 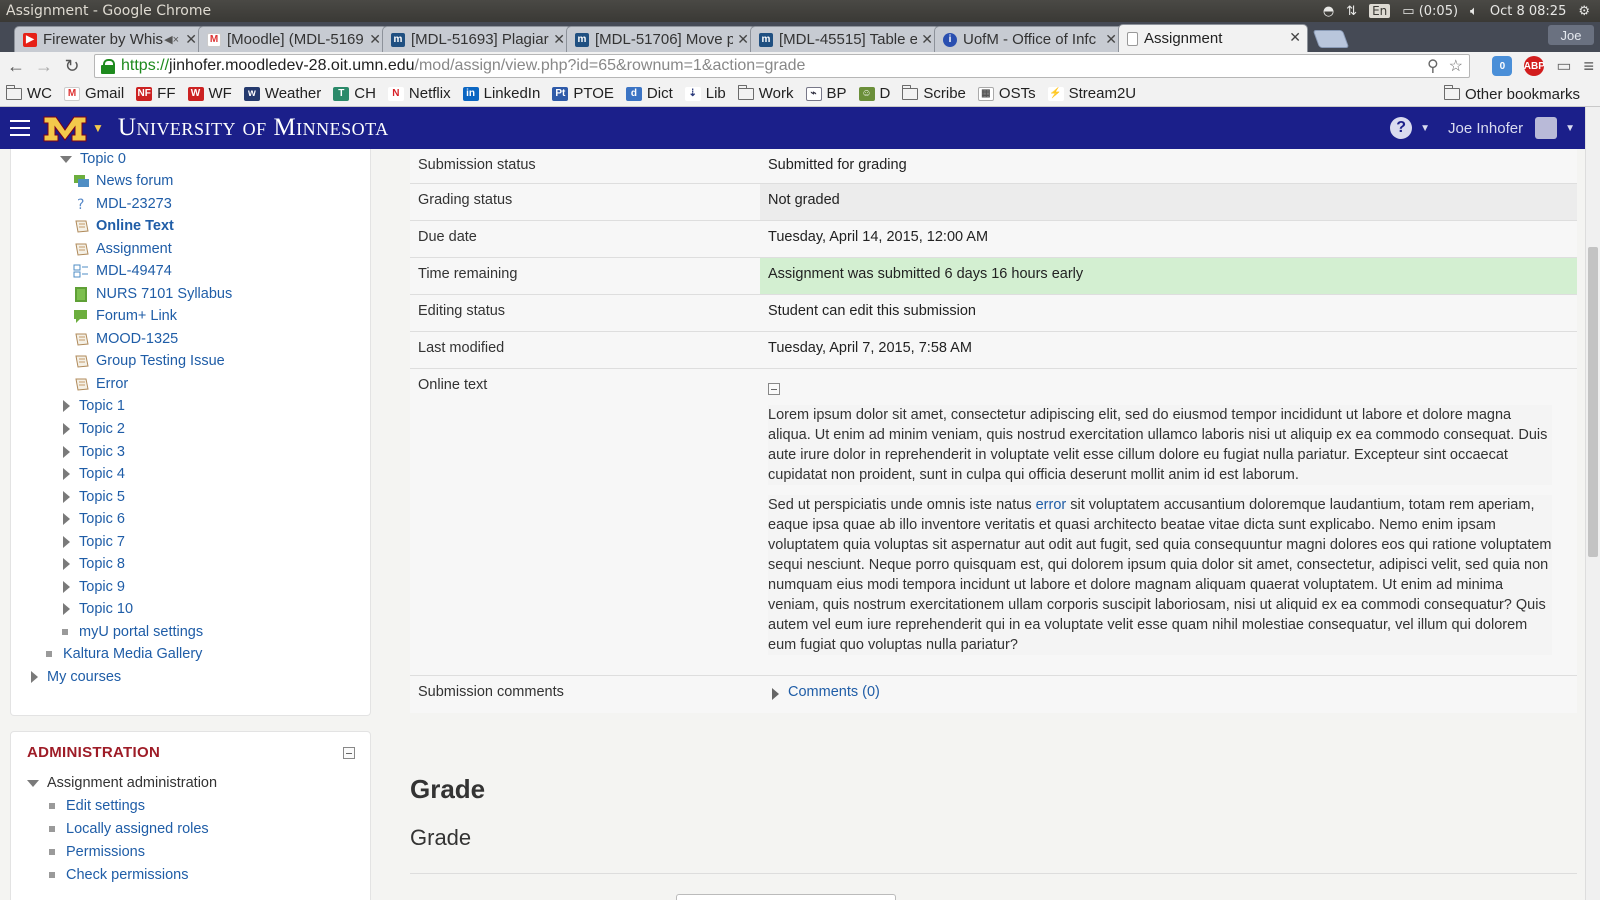 I want to click on key-icon: ⚲, so click(x=1433, y=66).